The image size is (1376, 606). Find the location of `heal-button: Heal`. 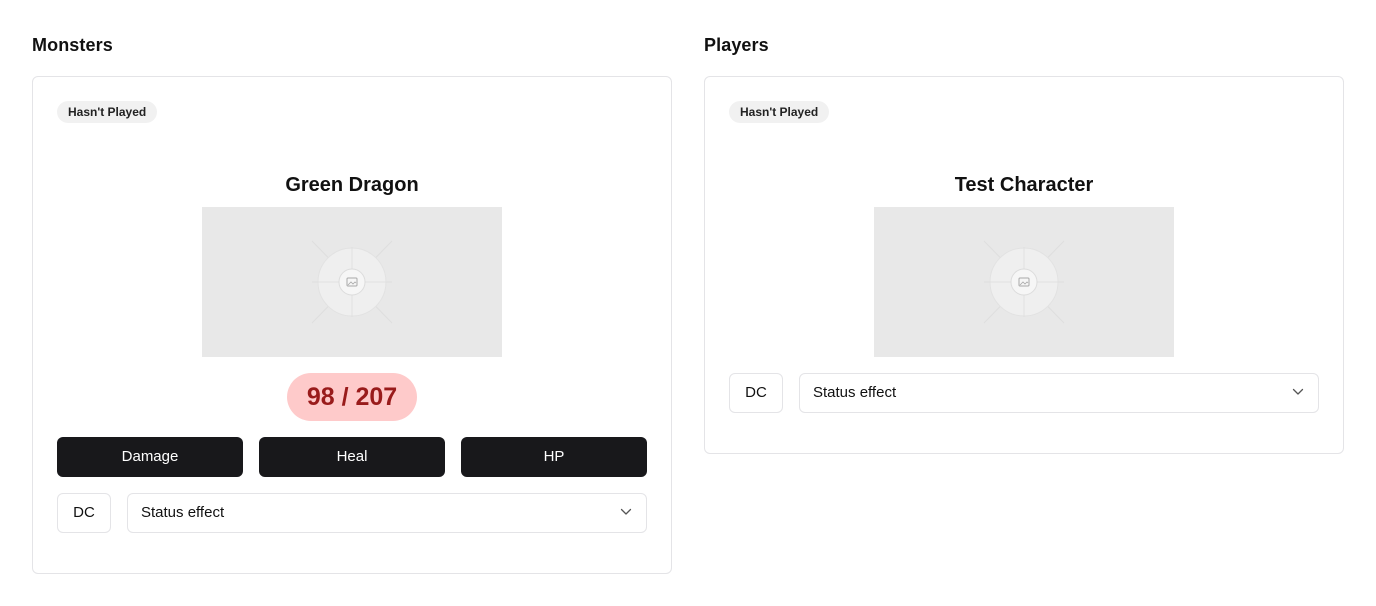

heal-button: Heal is located at coordinates (352, 457).